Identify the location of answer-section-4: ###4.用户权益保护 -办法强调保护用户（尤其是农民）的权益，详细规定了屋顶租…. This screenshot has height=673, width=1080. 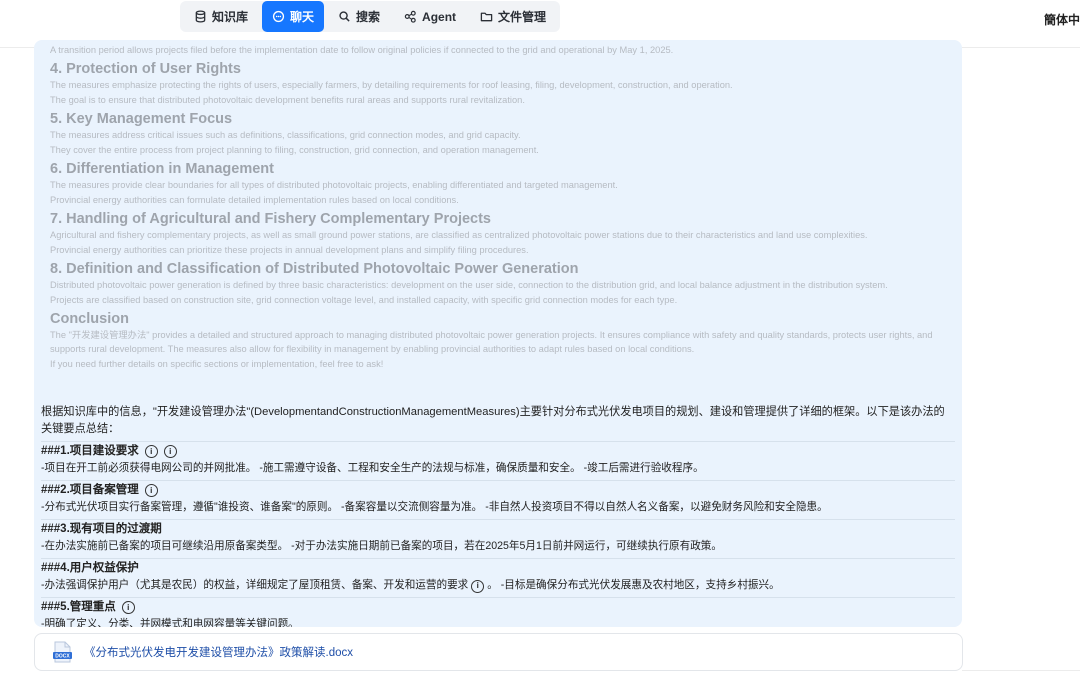
(498, 576).